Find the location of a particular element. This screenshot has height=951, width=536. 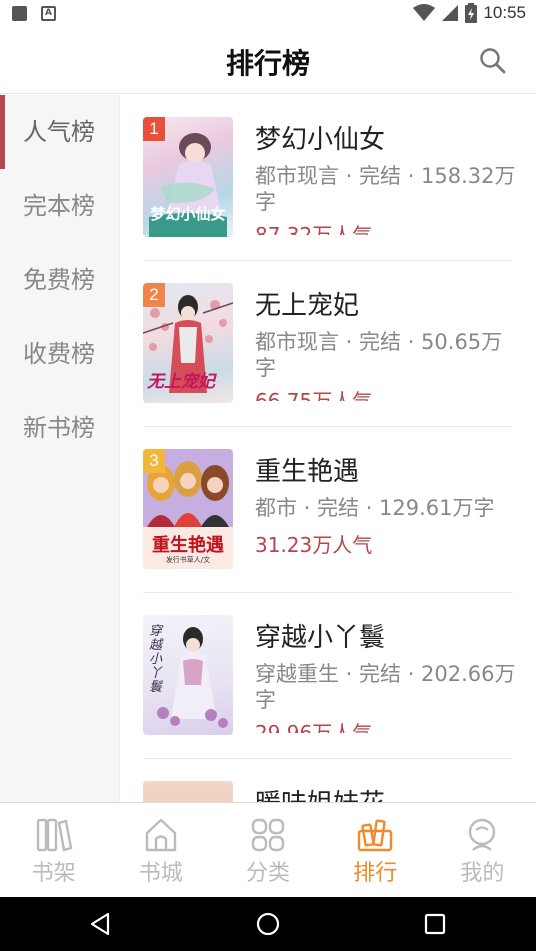

clock: 10:55 is located at coordinates (504, 12).